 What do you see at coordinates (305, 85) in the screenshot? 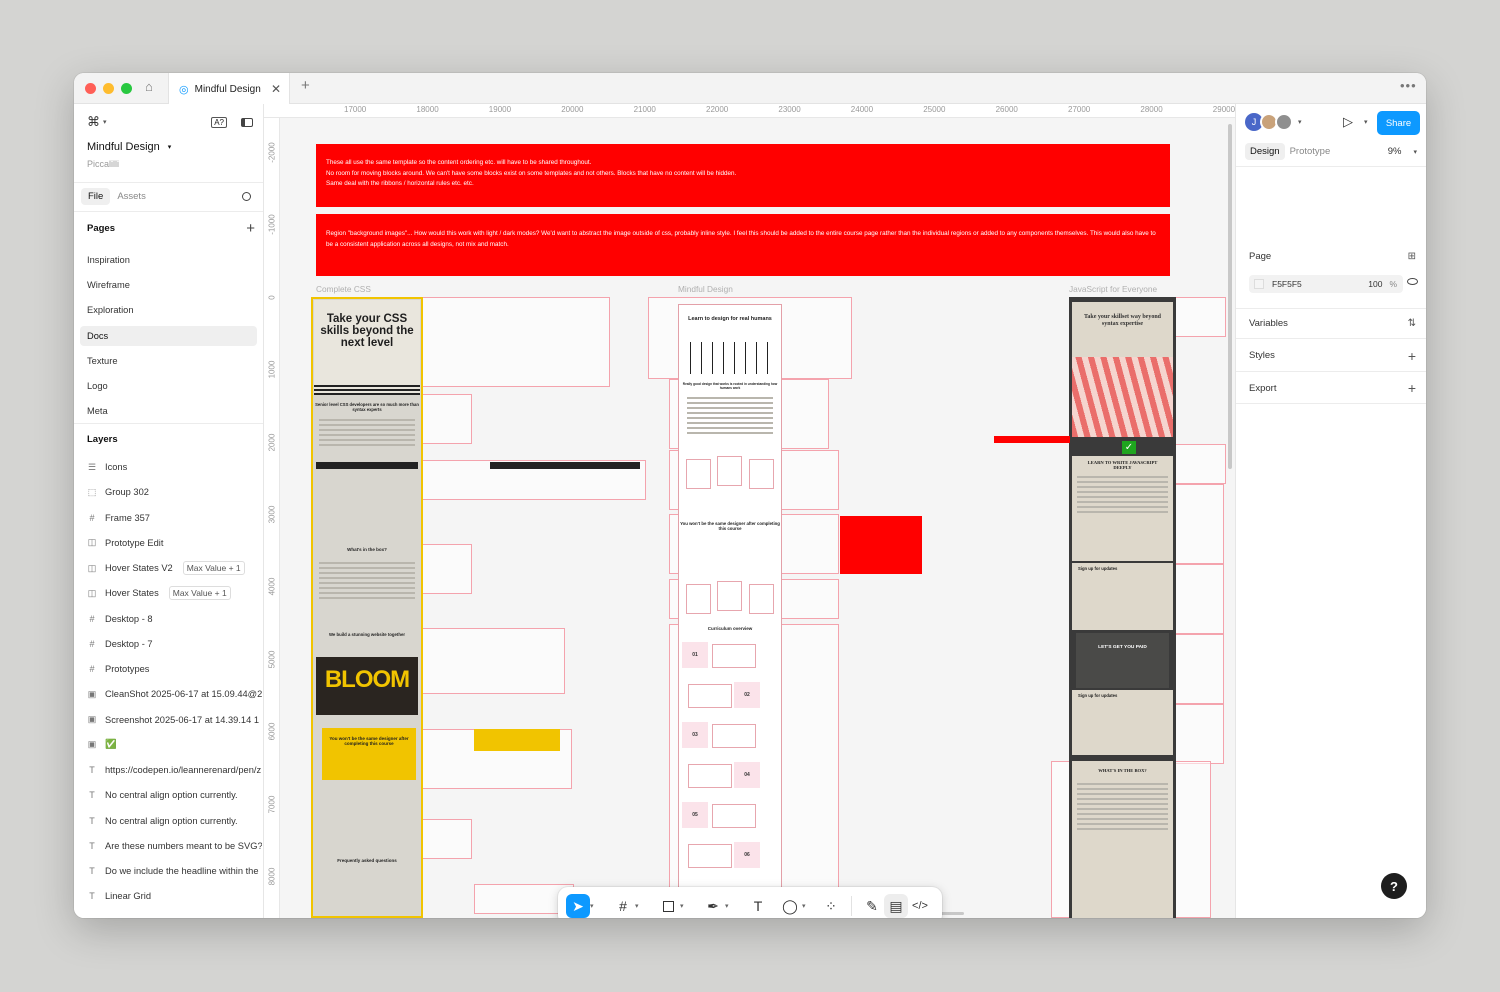
I see `new-tab-icon: +` at bounding box center [305, 85].